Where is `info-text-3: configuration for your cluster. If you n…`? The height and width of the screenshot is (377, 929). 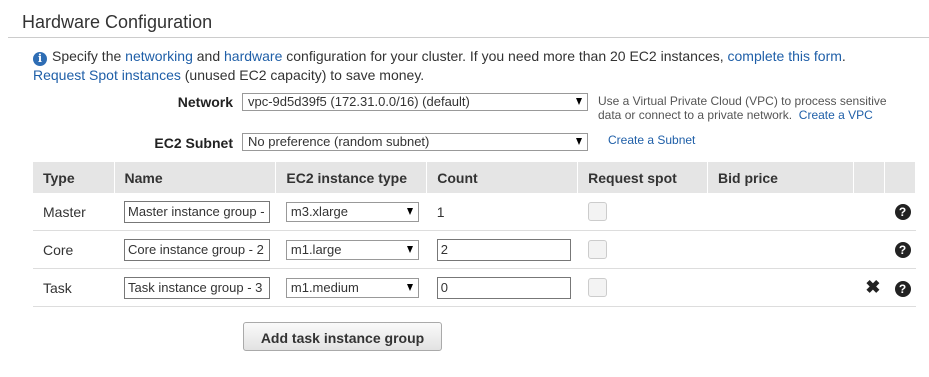
info-text-3: configuration for your cluster. If you n… is located at coordinates (505, 56).